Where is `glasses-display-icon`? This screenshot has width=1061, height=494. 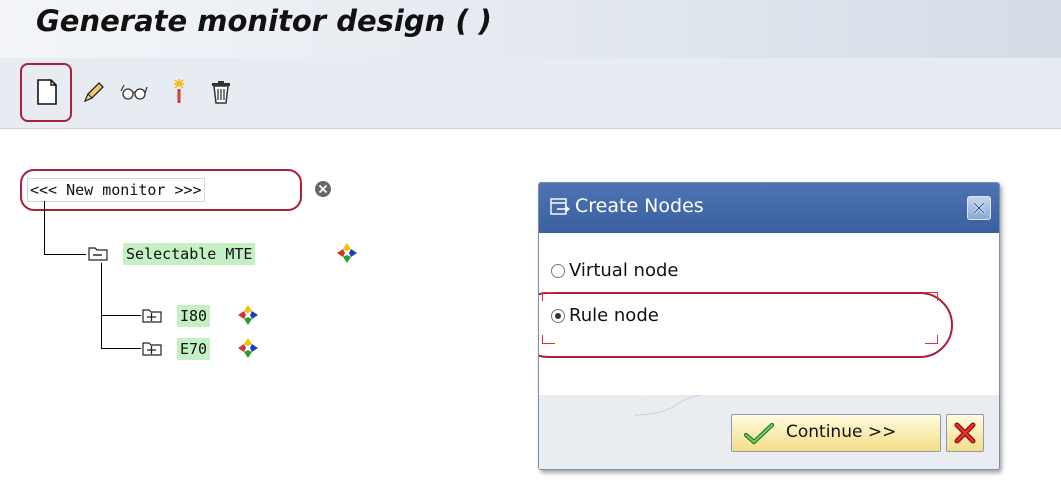
glasses-display-icon is located at coordinates (134, 92).